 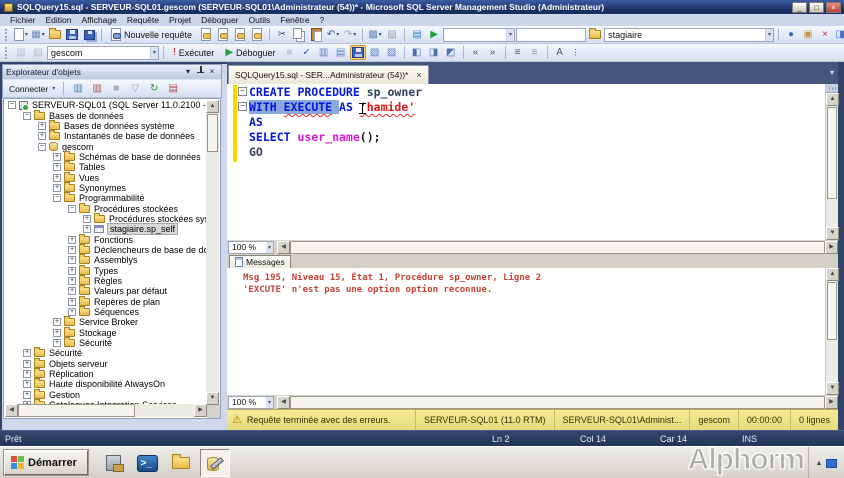 I want to click on results-to-text-icon: ◧, so click(x=417, y=52).